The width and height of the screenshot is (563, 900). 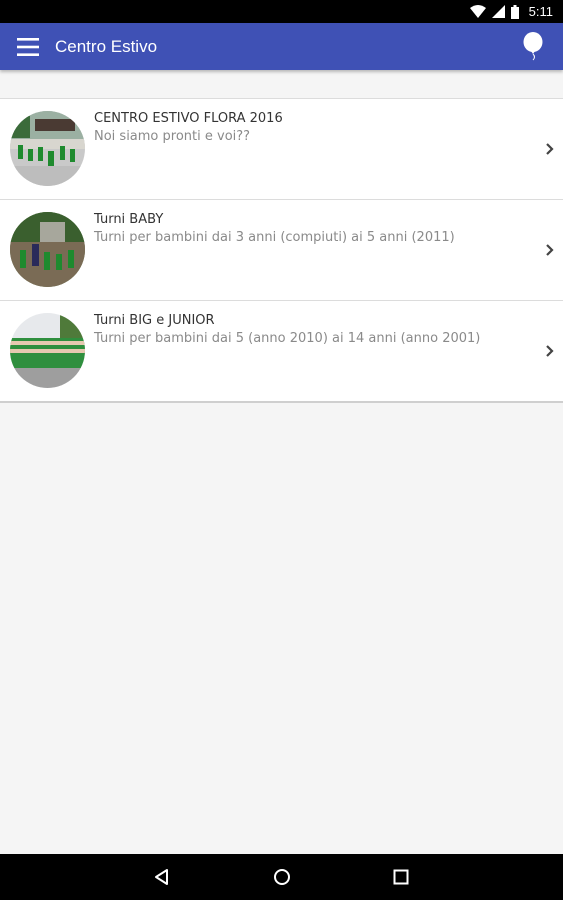 I want to click on status-bar: 5:11, so click(x=281, y=11).